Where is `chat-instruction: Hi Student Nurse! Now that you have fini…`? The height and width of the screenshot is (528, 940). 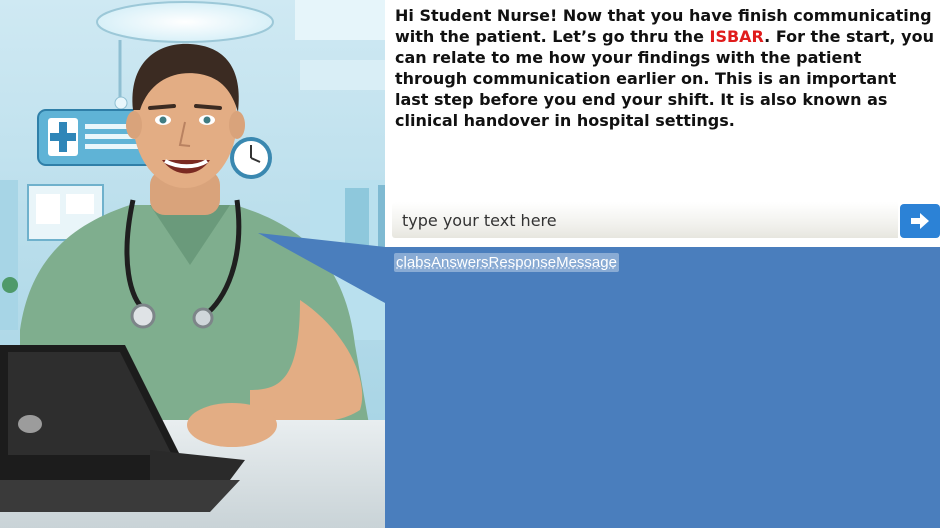 chat-instruction: Hi Student Nurse! Now that you have fini… is located at coordinates (665, 68).